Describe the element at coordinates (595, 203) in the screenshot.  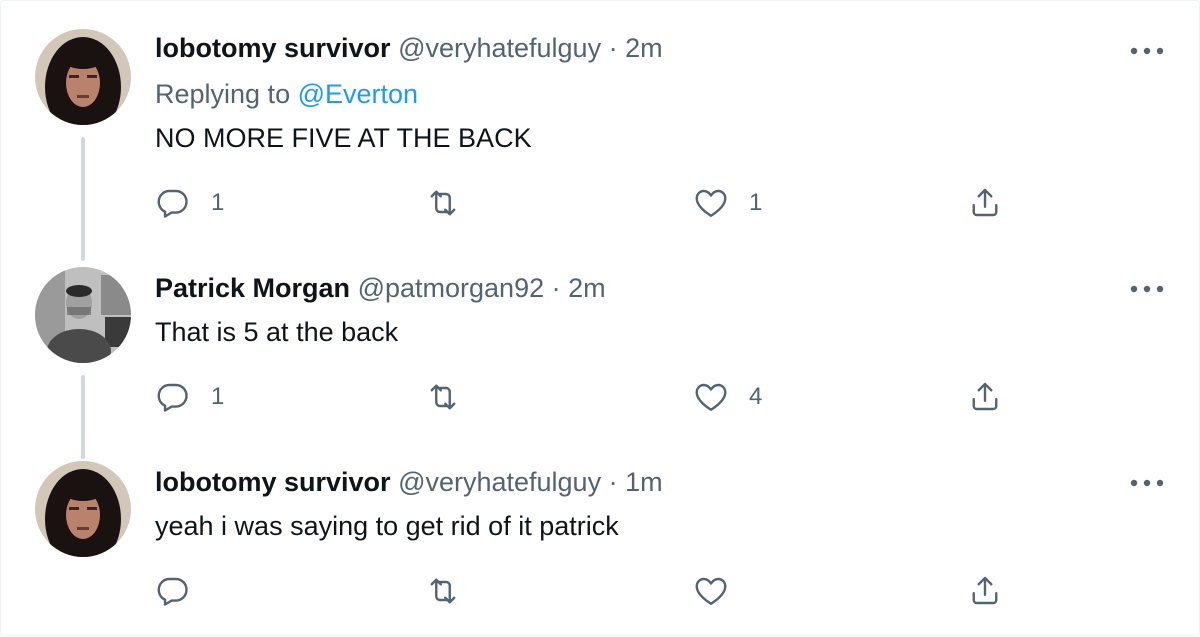
I see `tweet-actions: 1 1` at that location.